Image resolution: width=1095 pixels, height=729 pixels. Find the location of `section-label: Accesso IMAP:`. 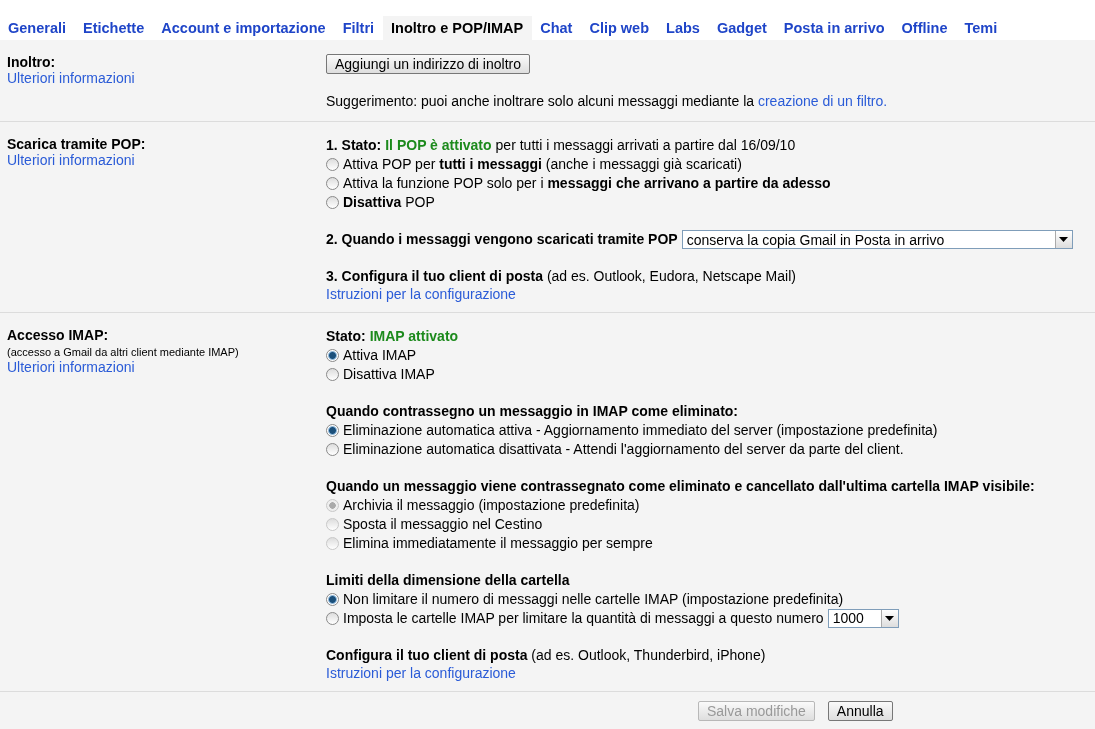

section-label: Accesso IMAP: is located at coordinates (58, 335).